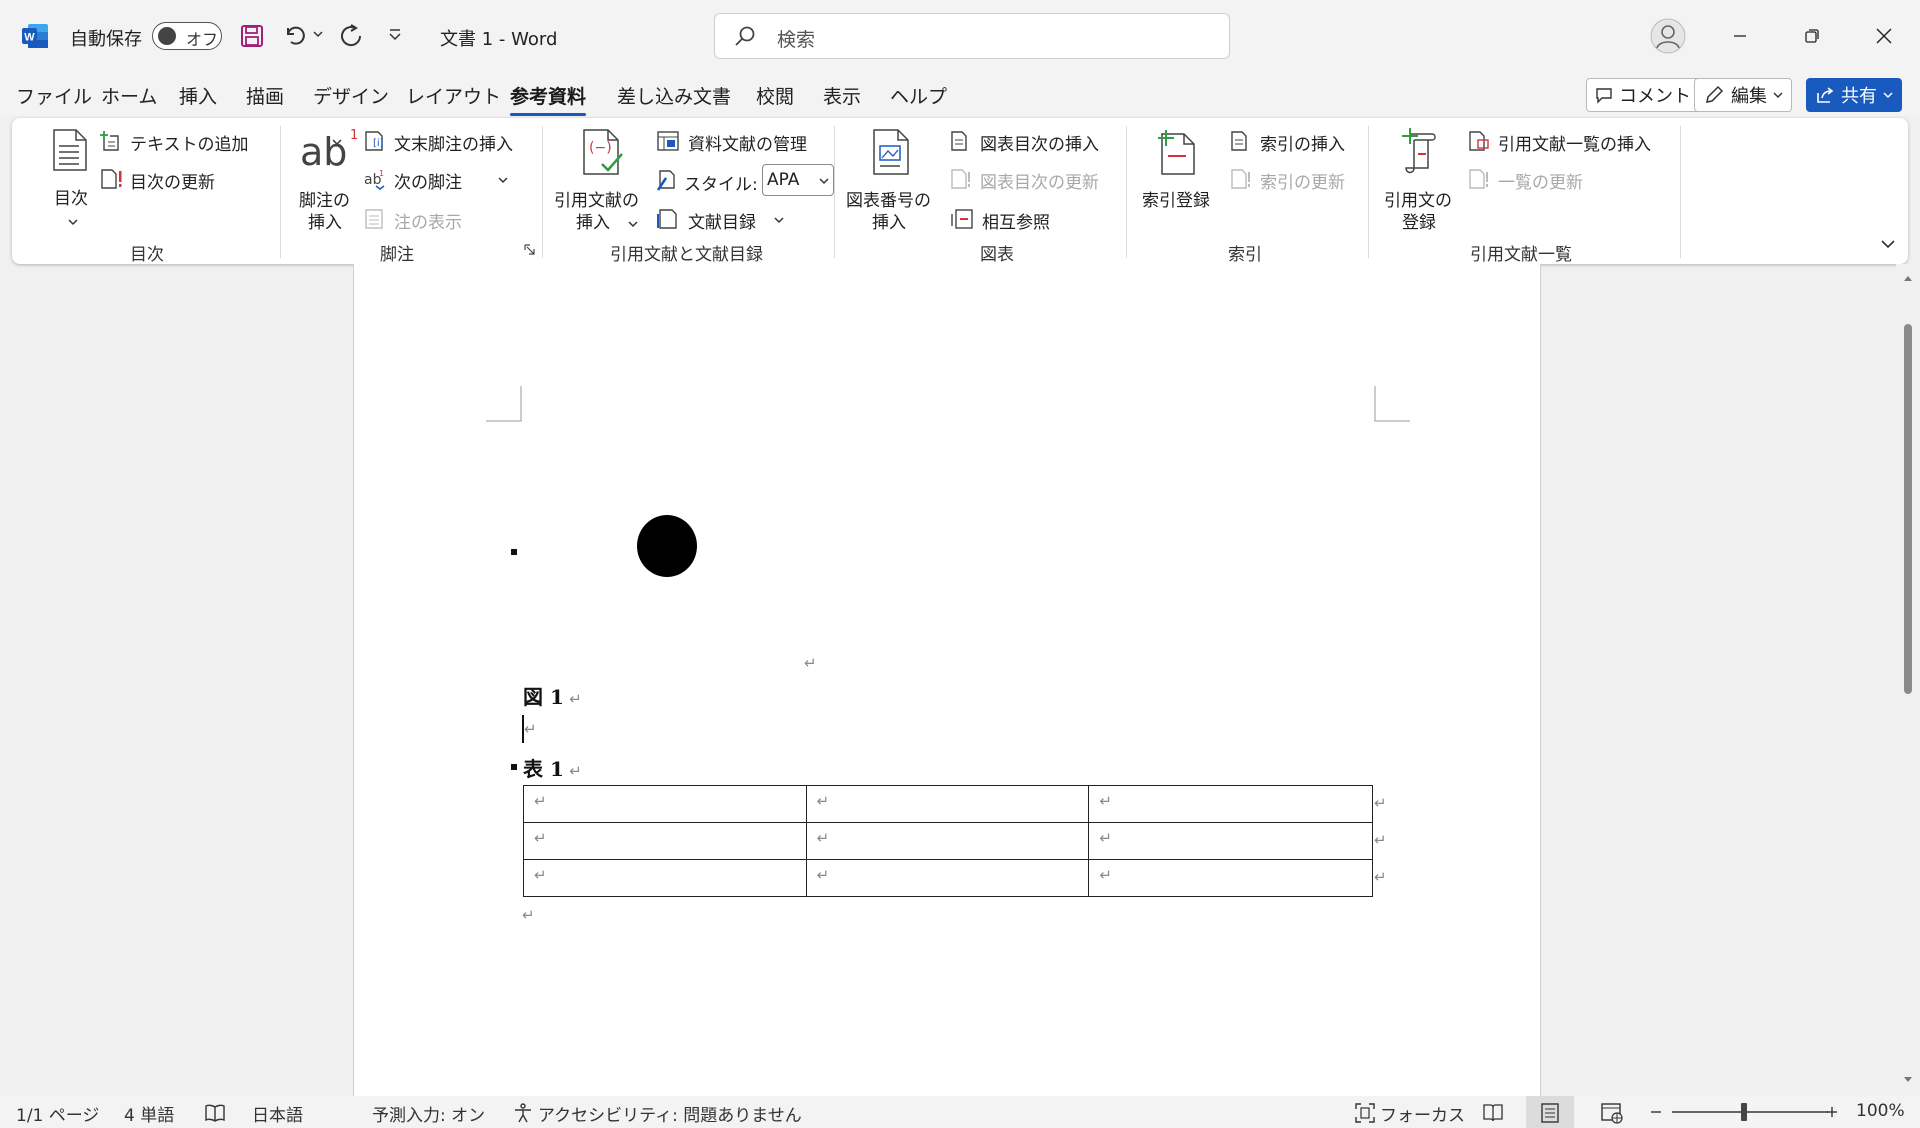 The width and height of the screenshot is (1920, 1128). What do you see at coordinates (667, 546) in the screenshot?
I see `circle-shape` at bounding box center [667, 546].